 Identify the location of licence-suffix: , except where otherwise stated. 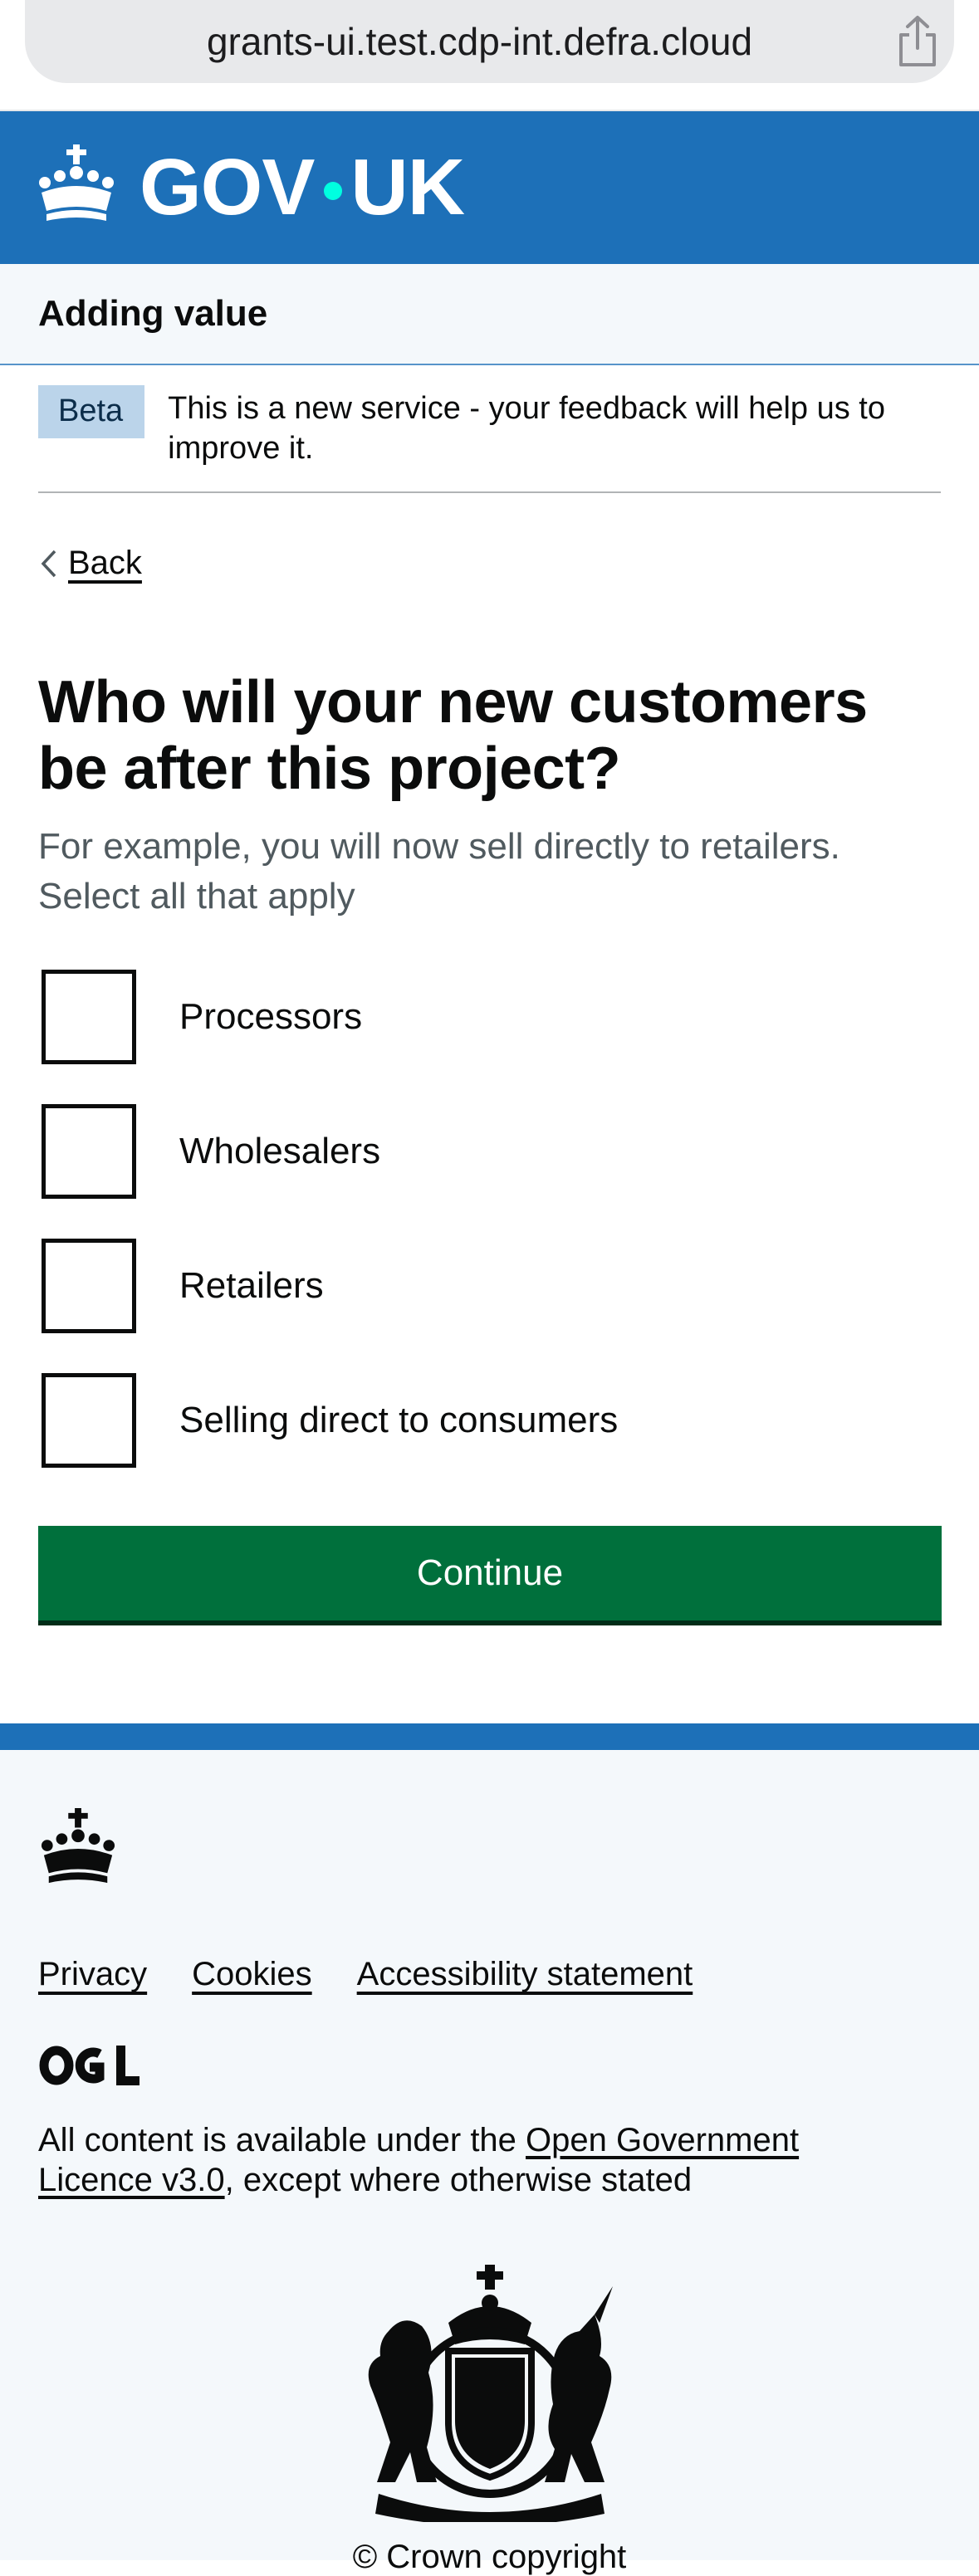
(458, 2180).